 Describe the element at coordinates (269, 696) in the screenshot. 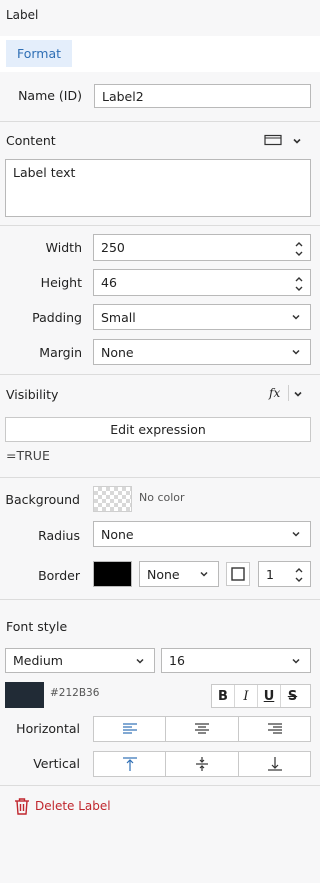

I see `underline-button: U` at that location.